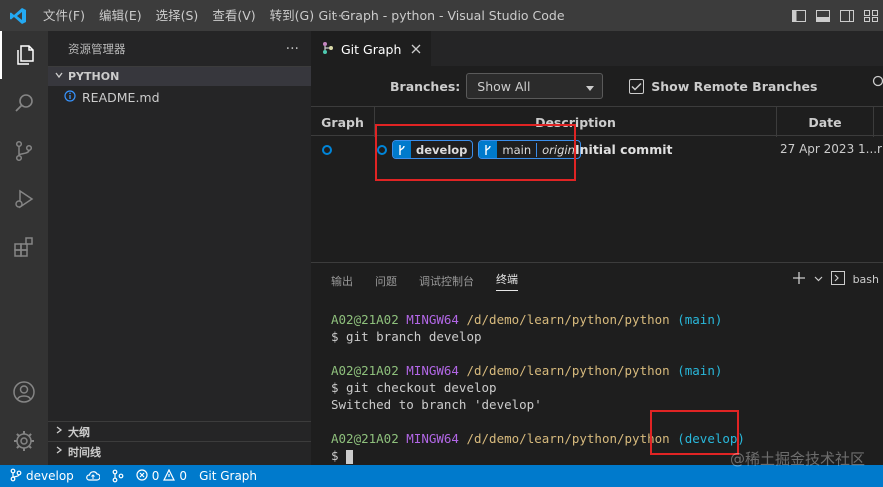 Image resolution: width=883 pixels, height=487 pixels. Describe the element at coordinates (823, 16) in the screenshot. I see `toggle-panel-icon` at that location.